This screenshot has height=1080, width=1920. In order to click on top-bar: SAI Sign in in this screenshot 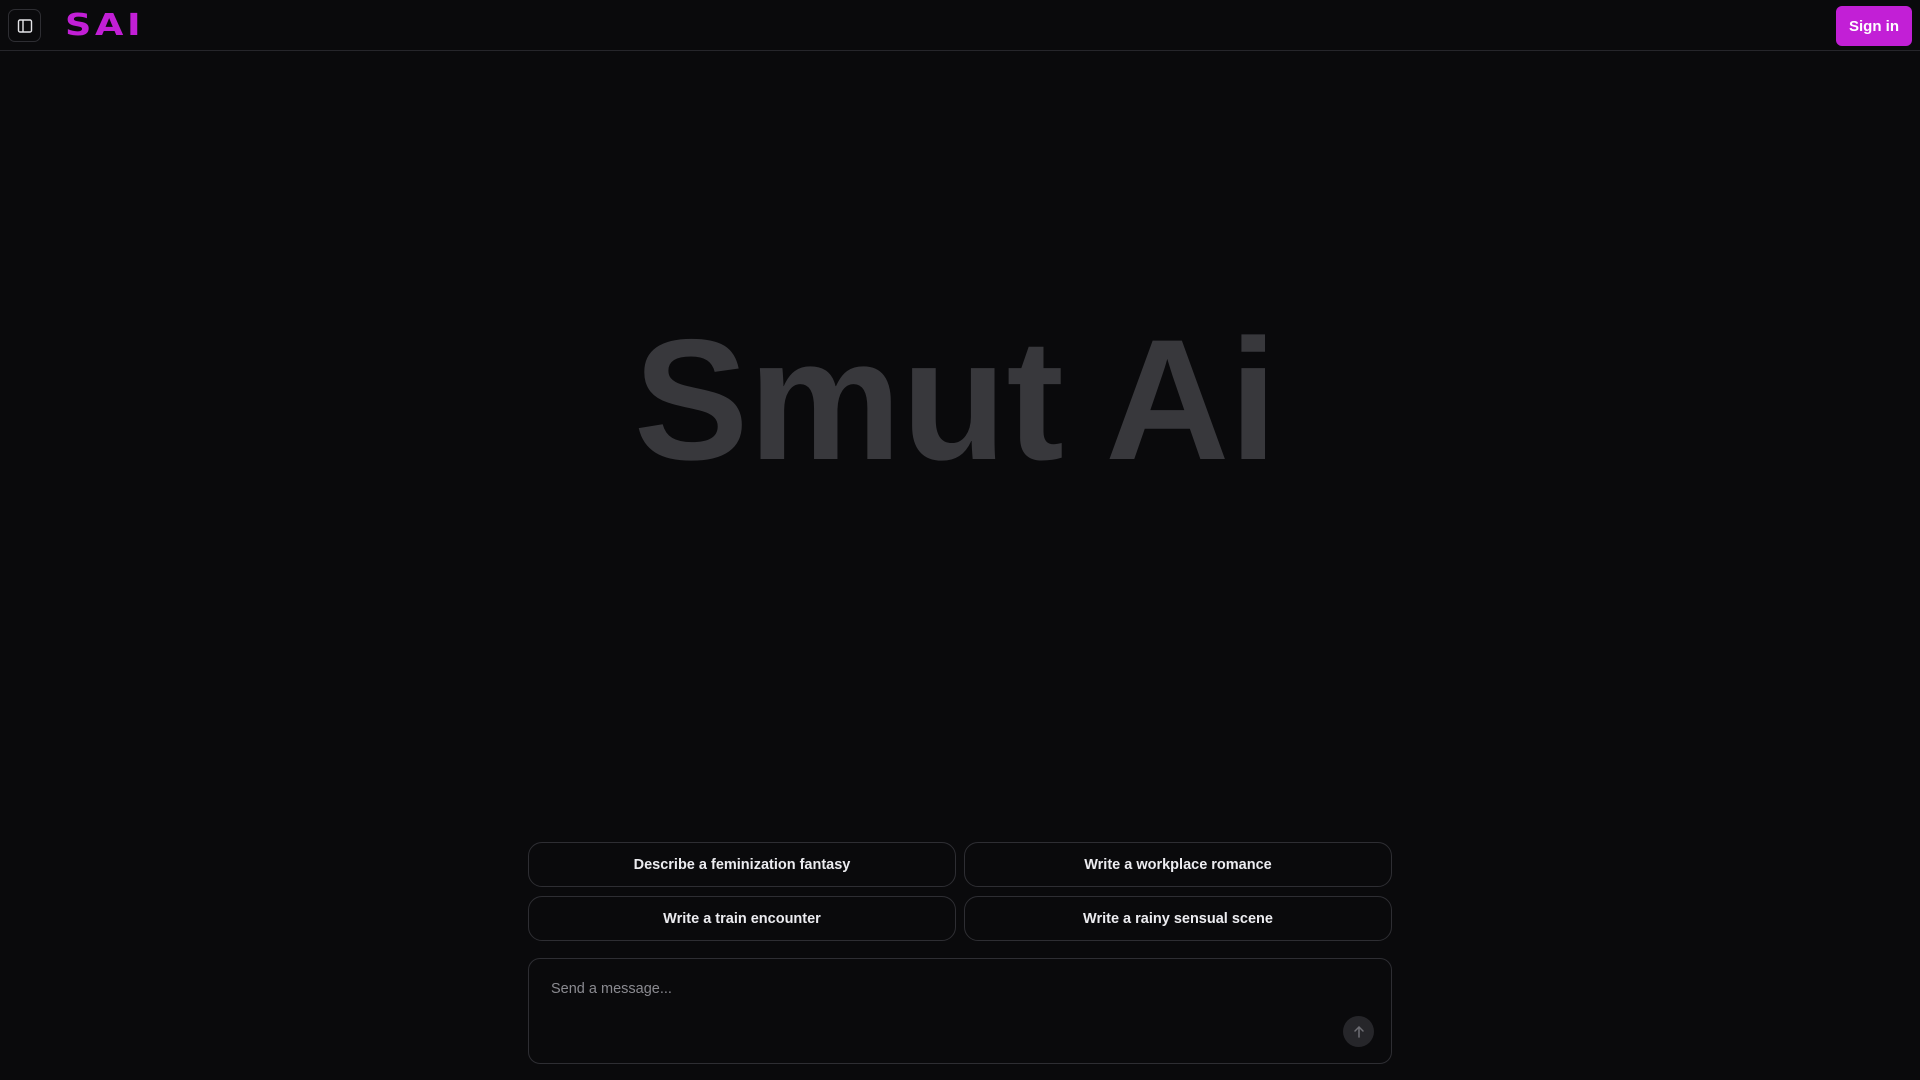, I will do `click(960, 25)`.